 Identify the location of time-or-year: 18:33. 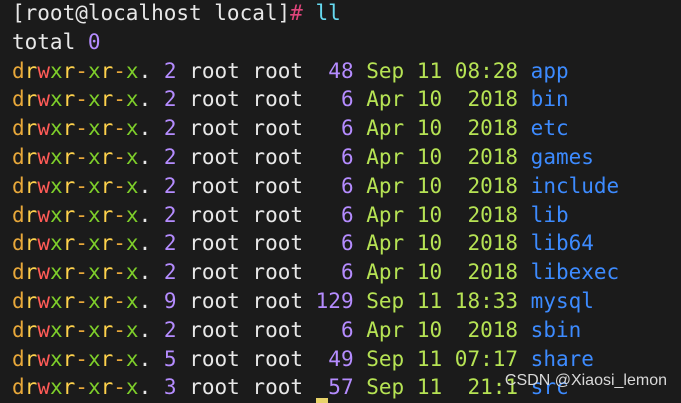
(486, 301).